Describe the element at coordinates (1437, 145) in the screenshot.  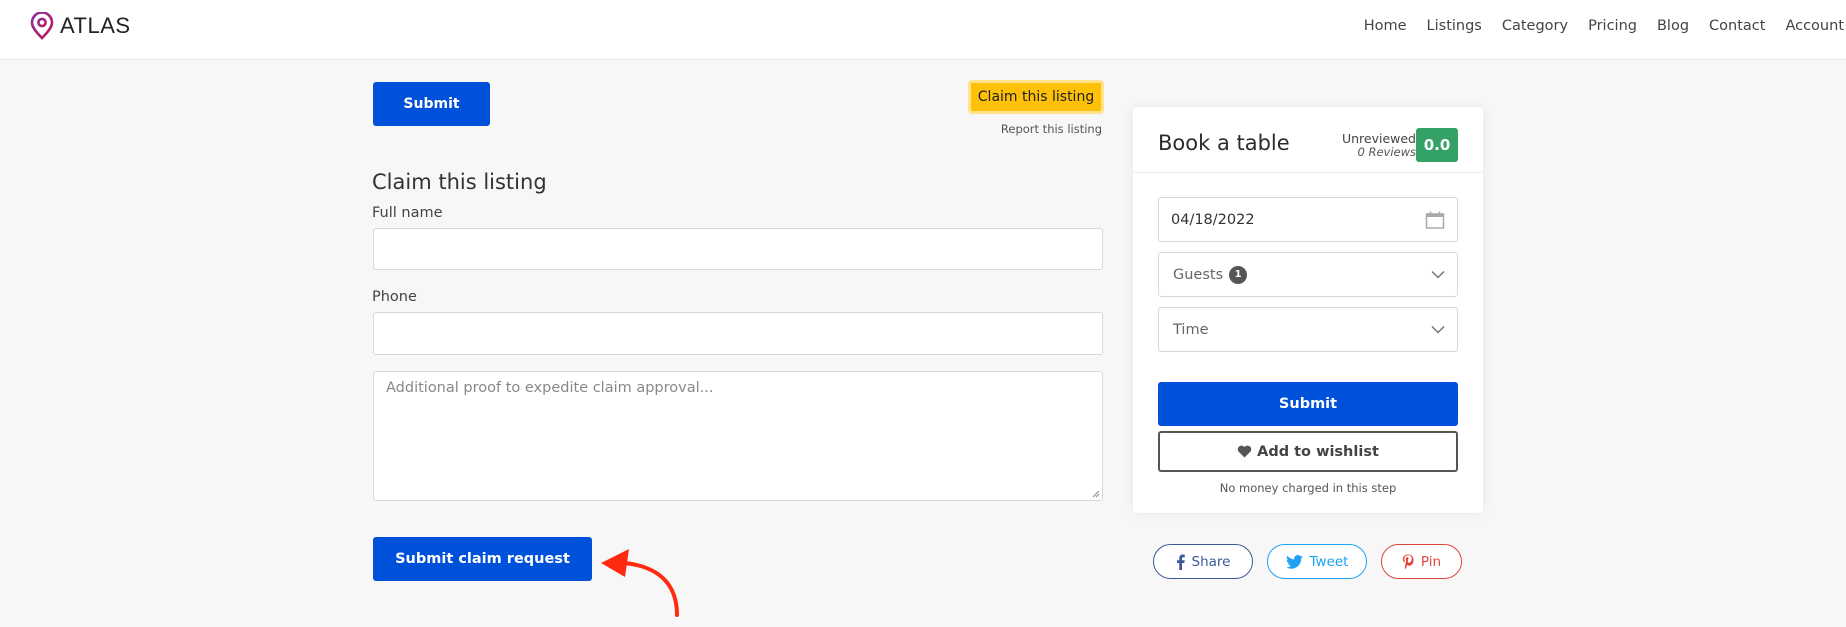
I see `score-badge: 0.0` at that location.